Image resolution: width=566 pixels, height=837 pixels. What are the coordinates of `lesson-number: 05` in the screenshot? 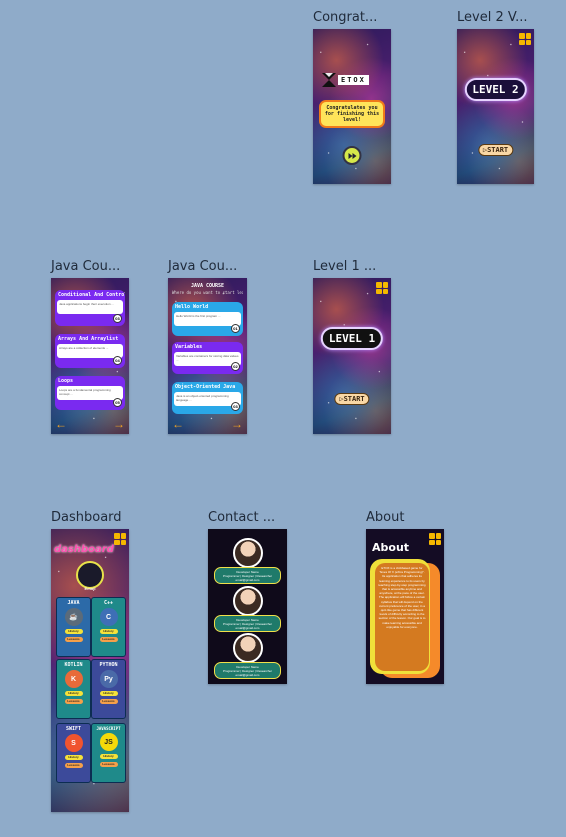 It's located at (117, 402).